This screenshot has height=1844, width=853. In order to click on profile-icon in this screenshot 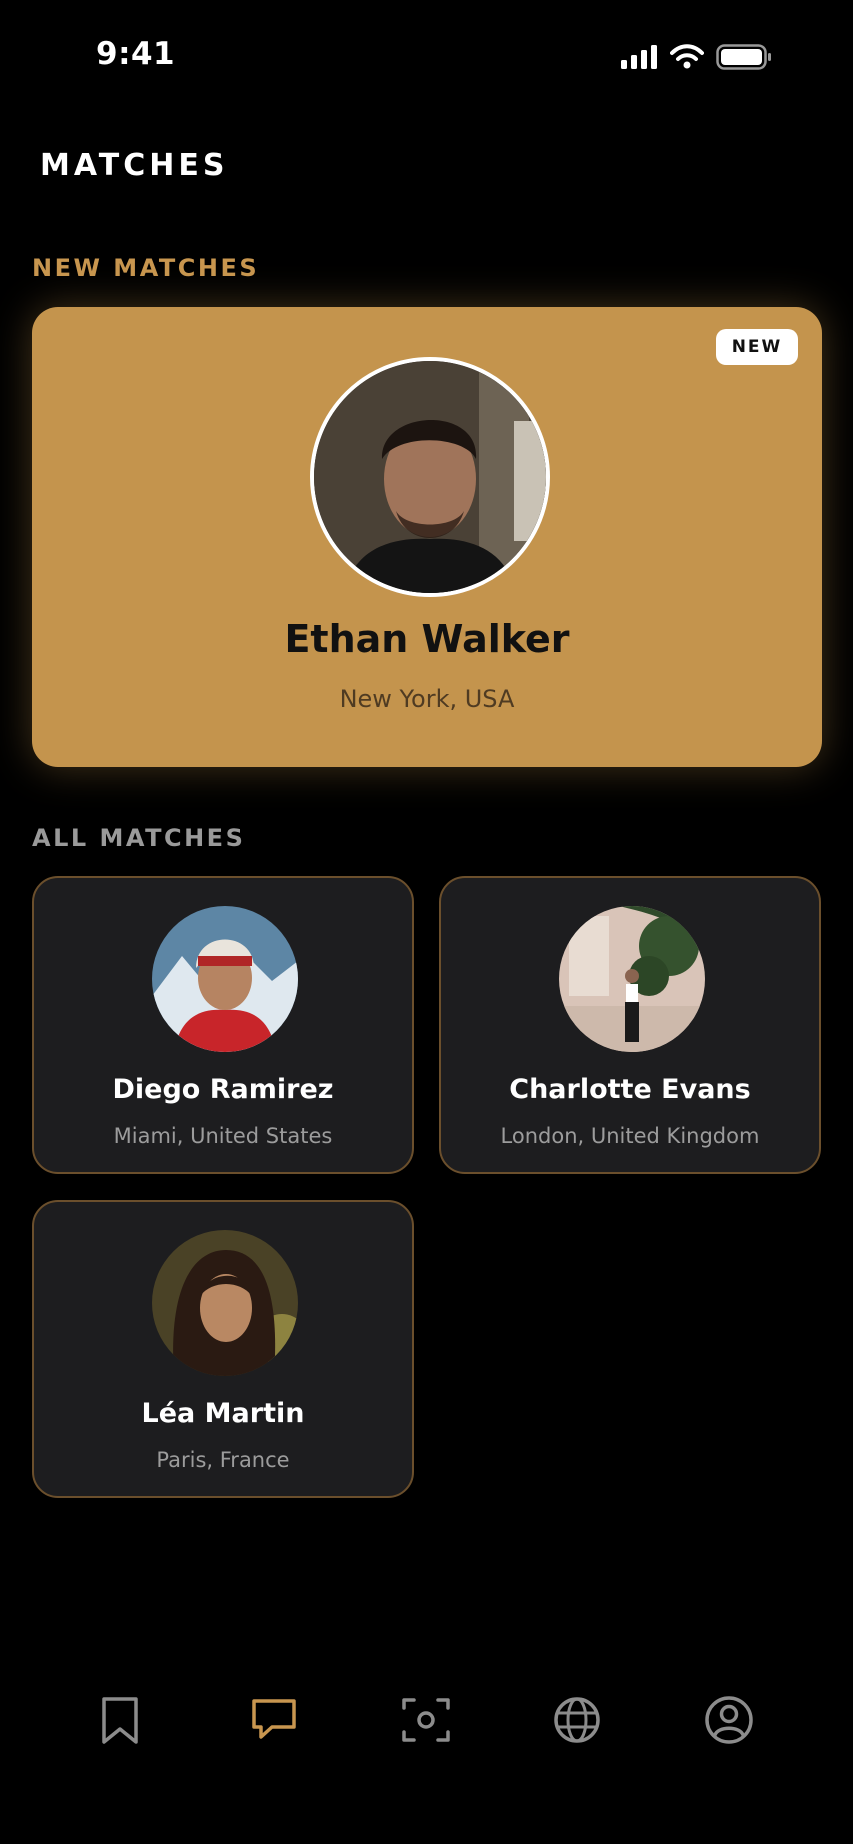, I will do `click(729, 1720)`.